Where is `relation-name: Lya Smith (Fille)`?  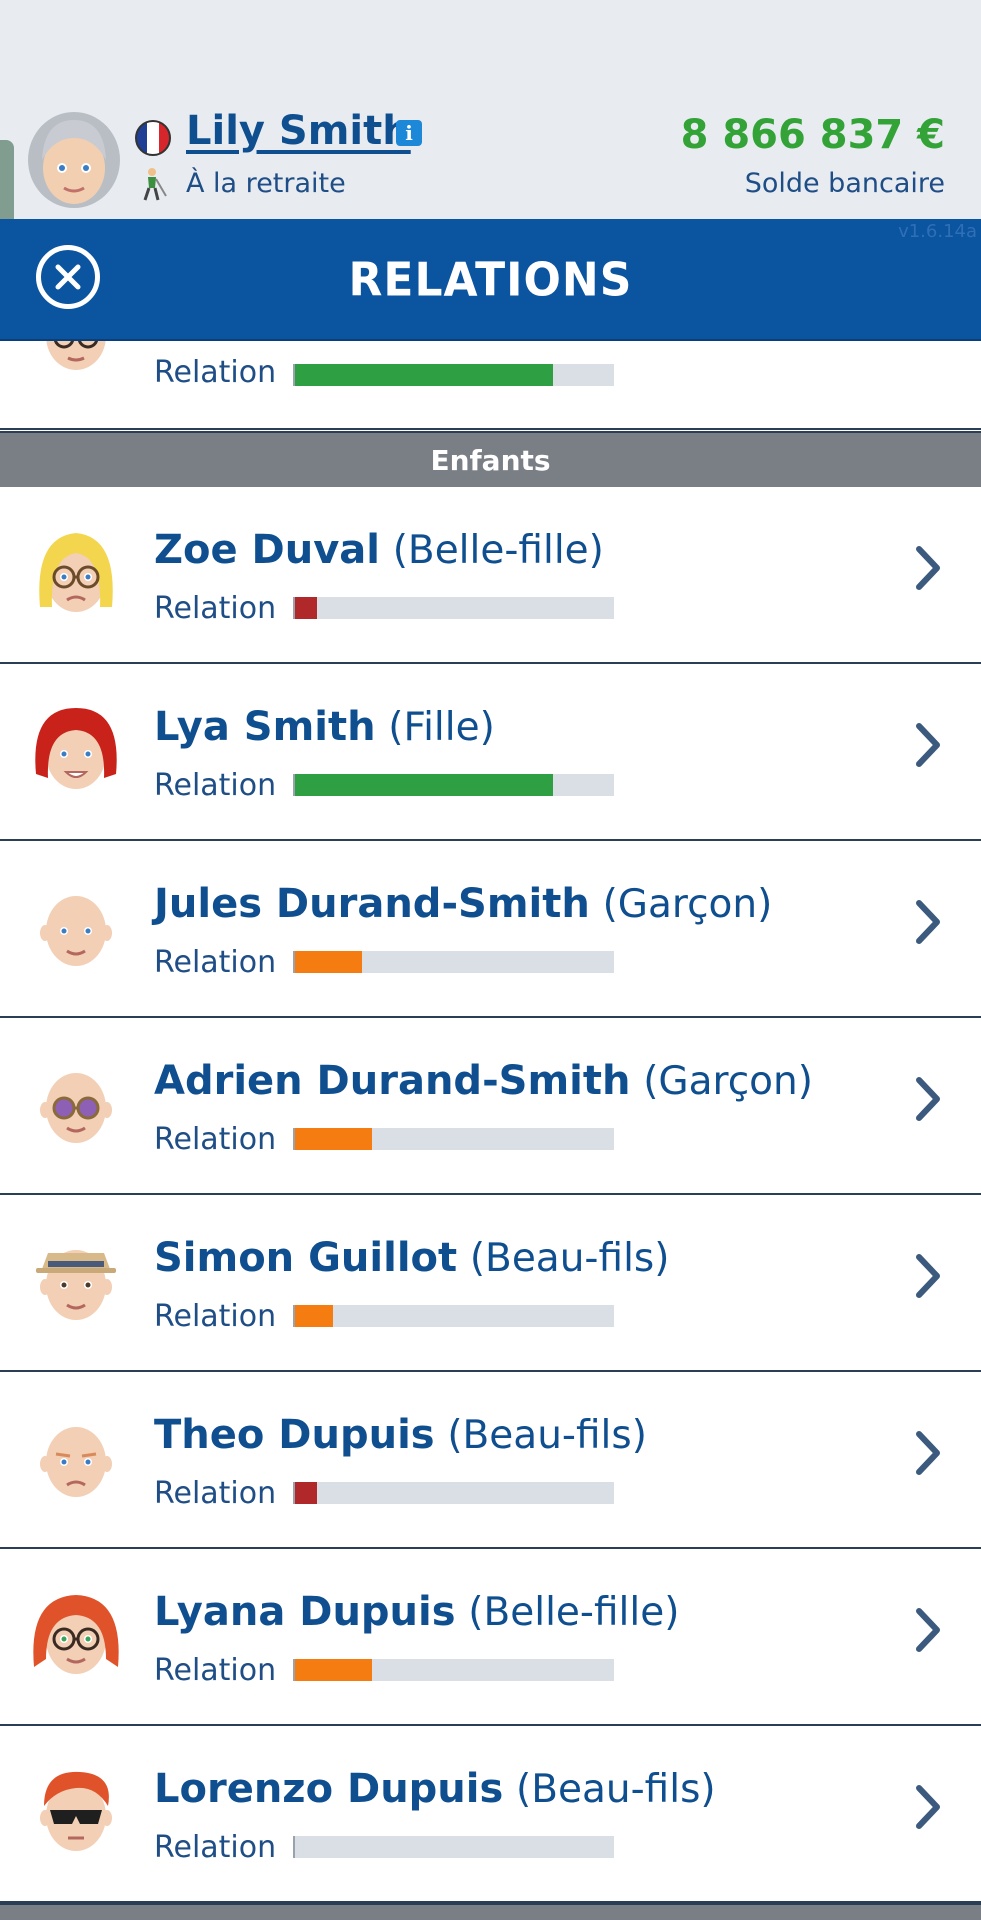
relation-name: Lya Smith (Fille) is located at coordinates (324, 727).